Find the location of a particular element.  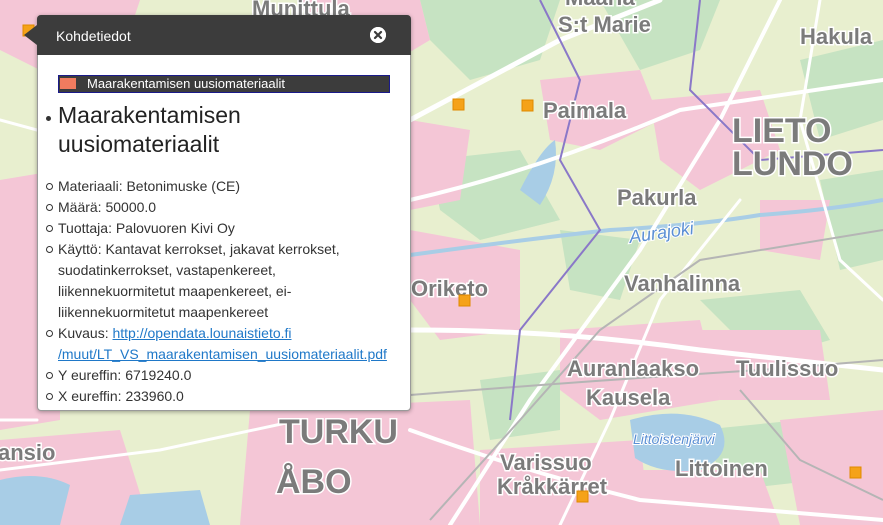

place-label-ansio: ansio is located at coordinates (27, 452).